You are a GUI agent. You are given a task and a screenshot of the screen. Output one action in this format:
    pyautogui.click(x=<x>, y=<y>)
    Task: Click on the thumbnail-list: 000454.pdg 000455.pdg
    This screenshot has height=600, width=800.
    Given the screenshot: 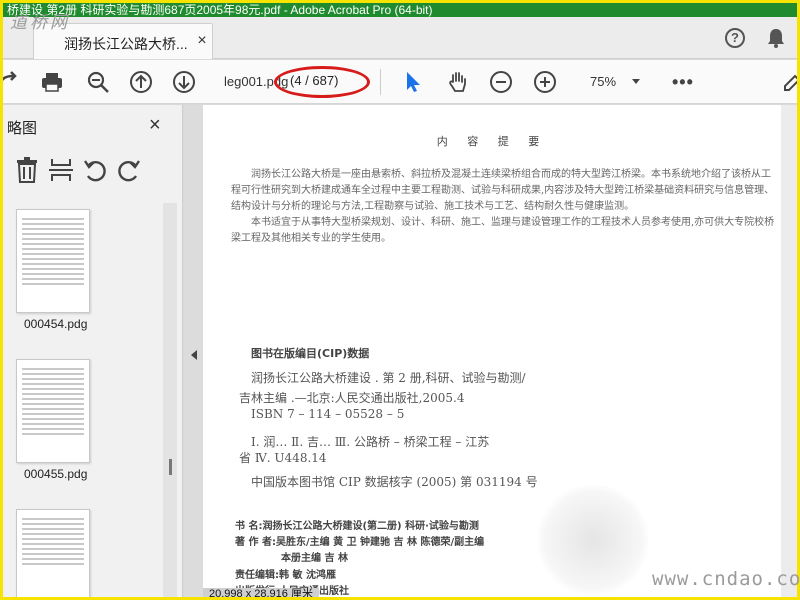 What is the action you would take?
    pyautogui.click(x=83, y=400)
    